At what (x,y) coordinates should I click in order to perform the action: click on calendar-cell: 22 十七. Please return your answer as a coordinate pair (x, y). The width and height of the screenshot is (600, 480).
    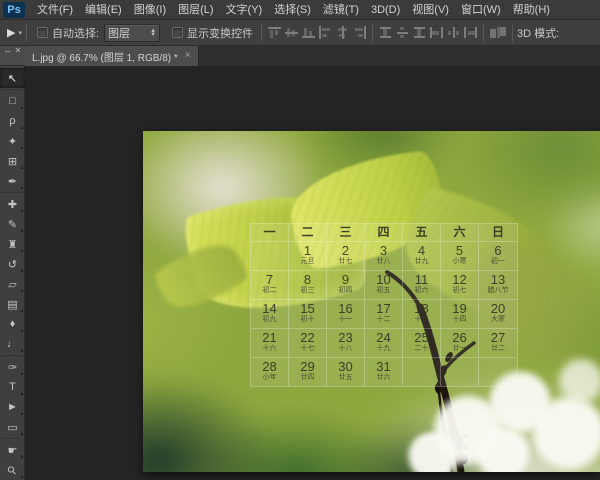
    Looking at the image, I should click on (308, 342).